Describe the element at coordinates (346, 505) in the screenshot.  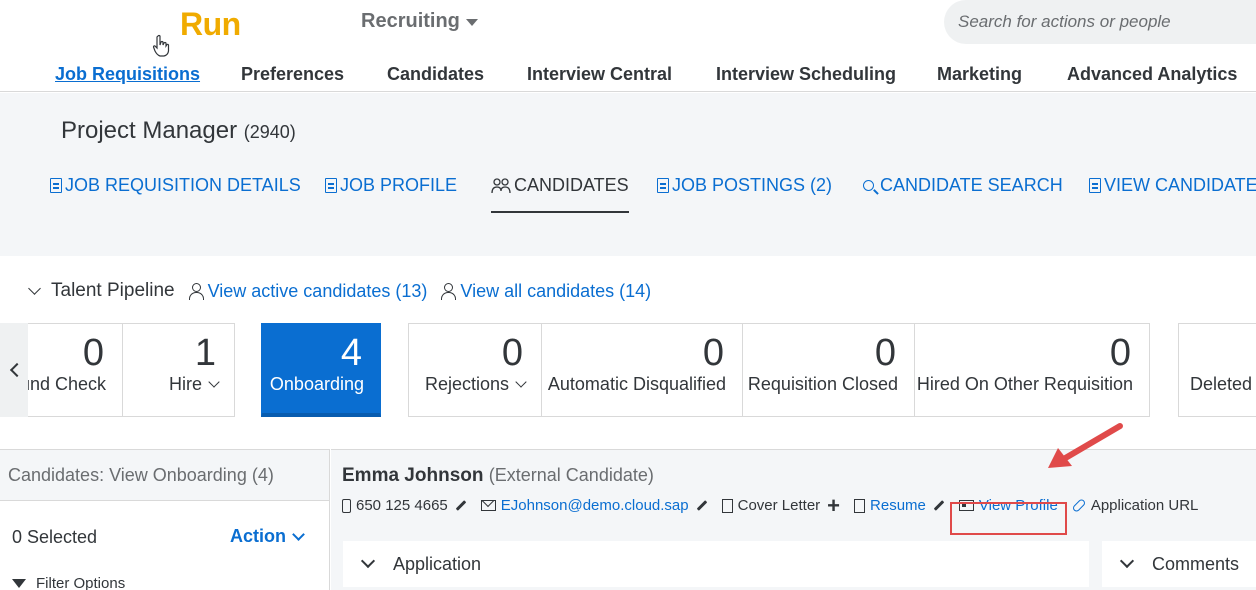
I see `phone-icon` at that location.